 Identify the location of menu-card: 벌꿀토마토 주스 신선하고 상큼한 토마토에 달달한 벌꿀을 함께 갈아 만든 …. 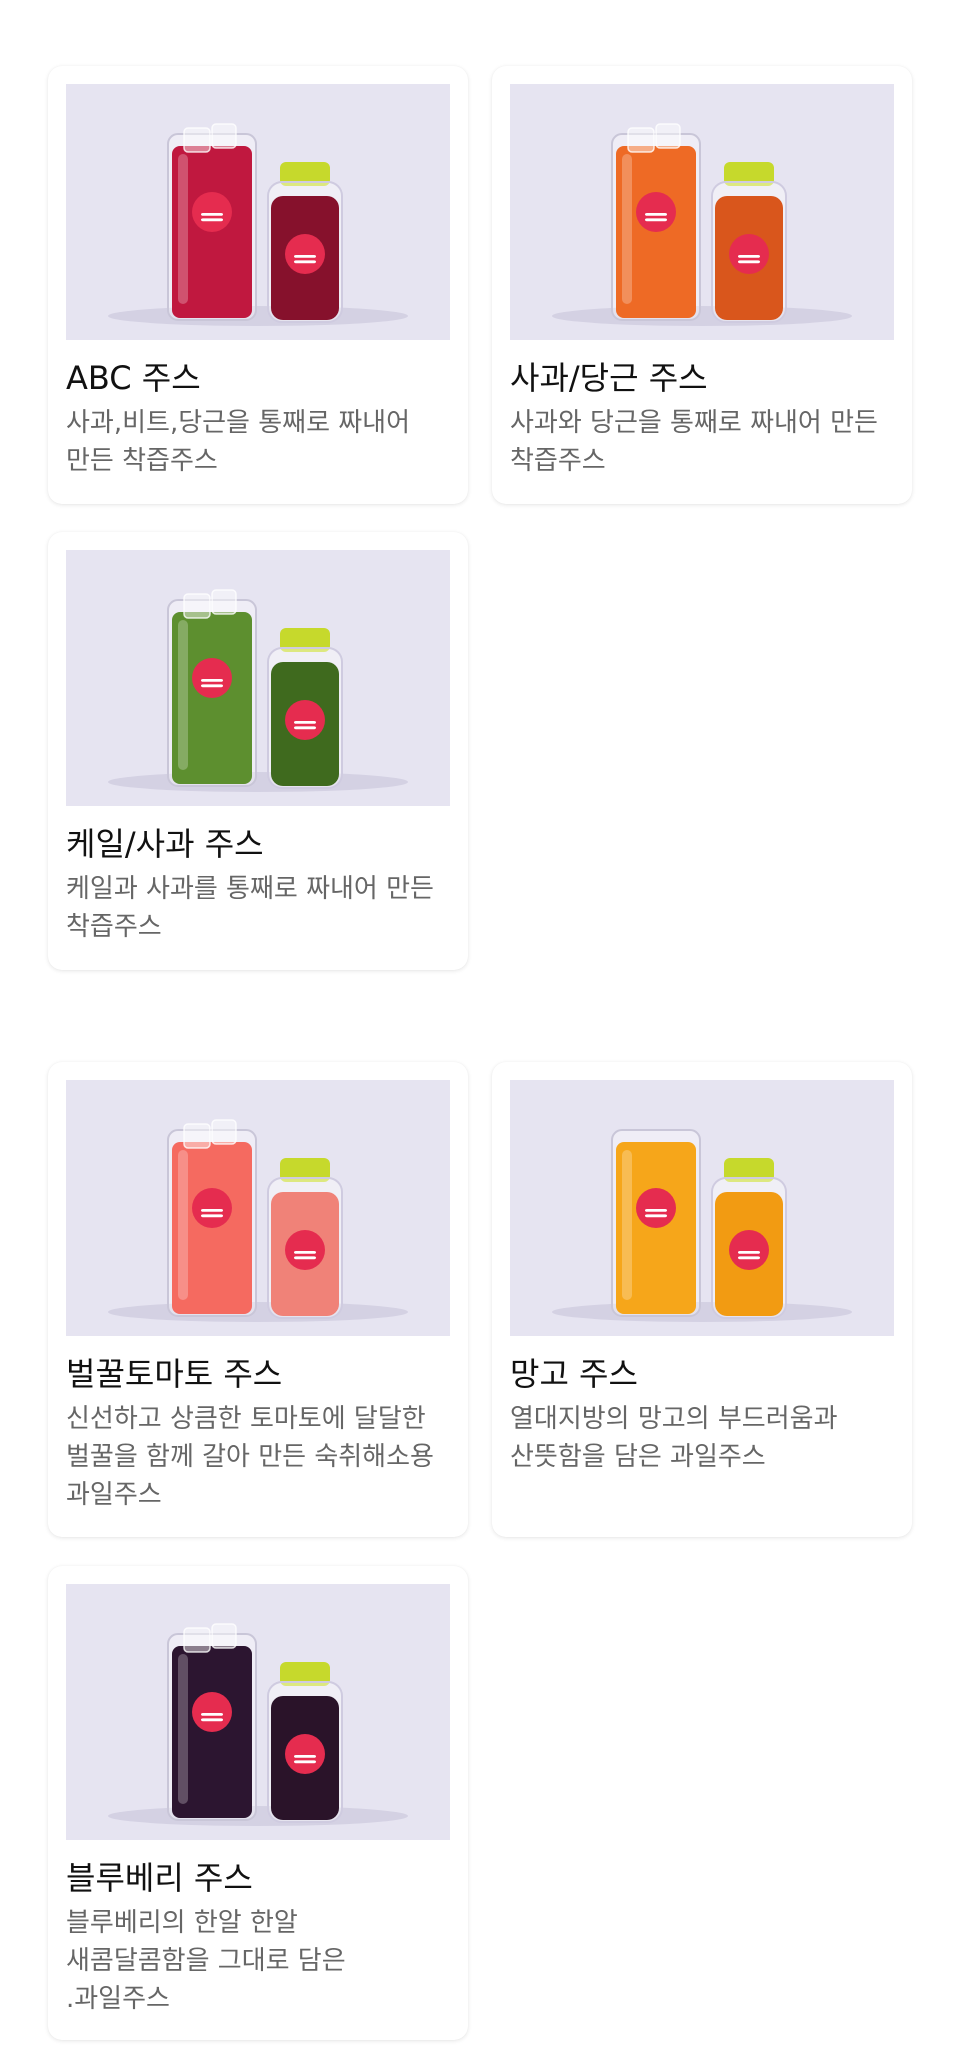
(258, 1299).